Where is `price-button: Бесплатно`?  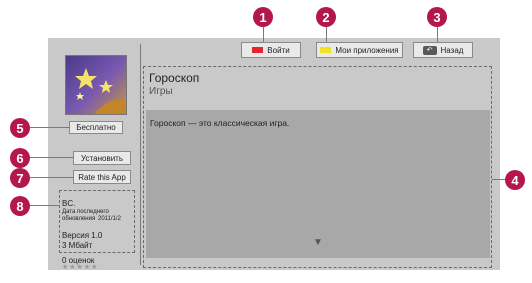
price-button: Бесплатно is located at coordinates (96, 127).